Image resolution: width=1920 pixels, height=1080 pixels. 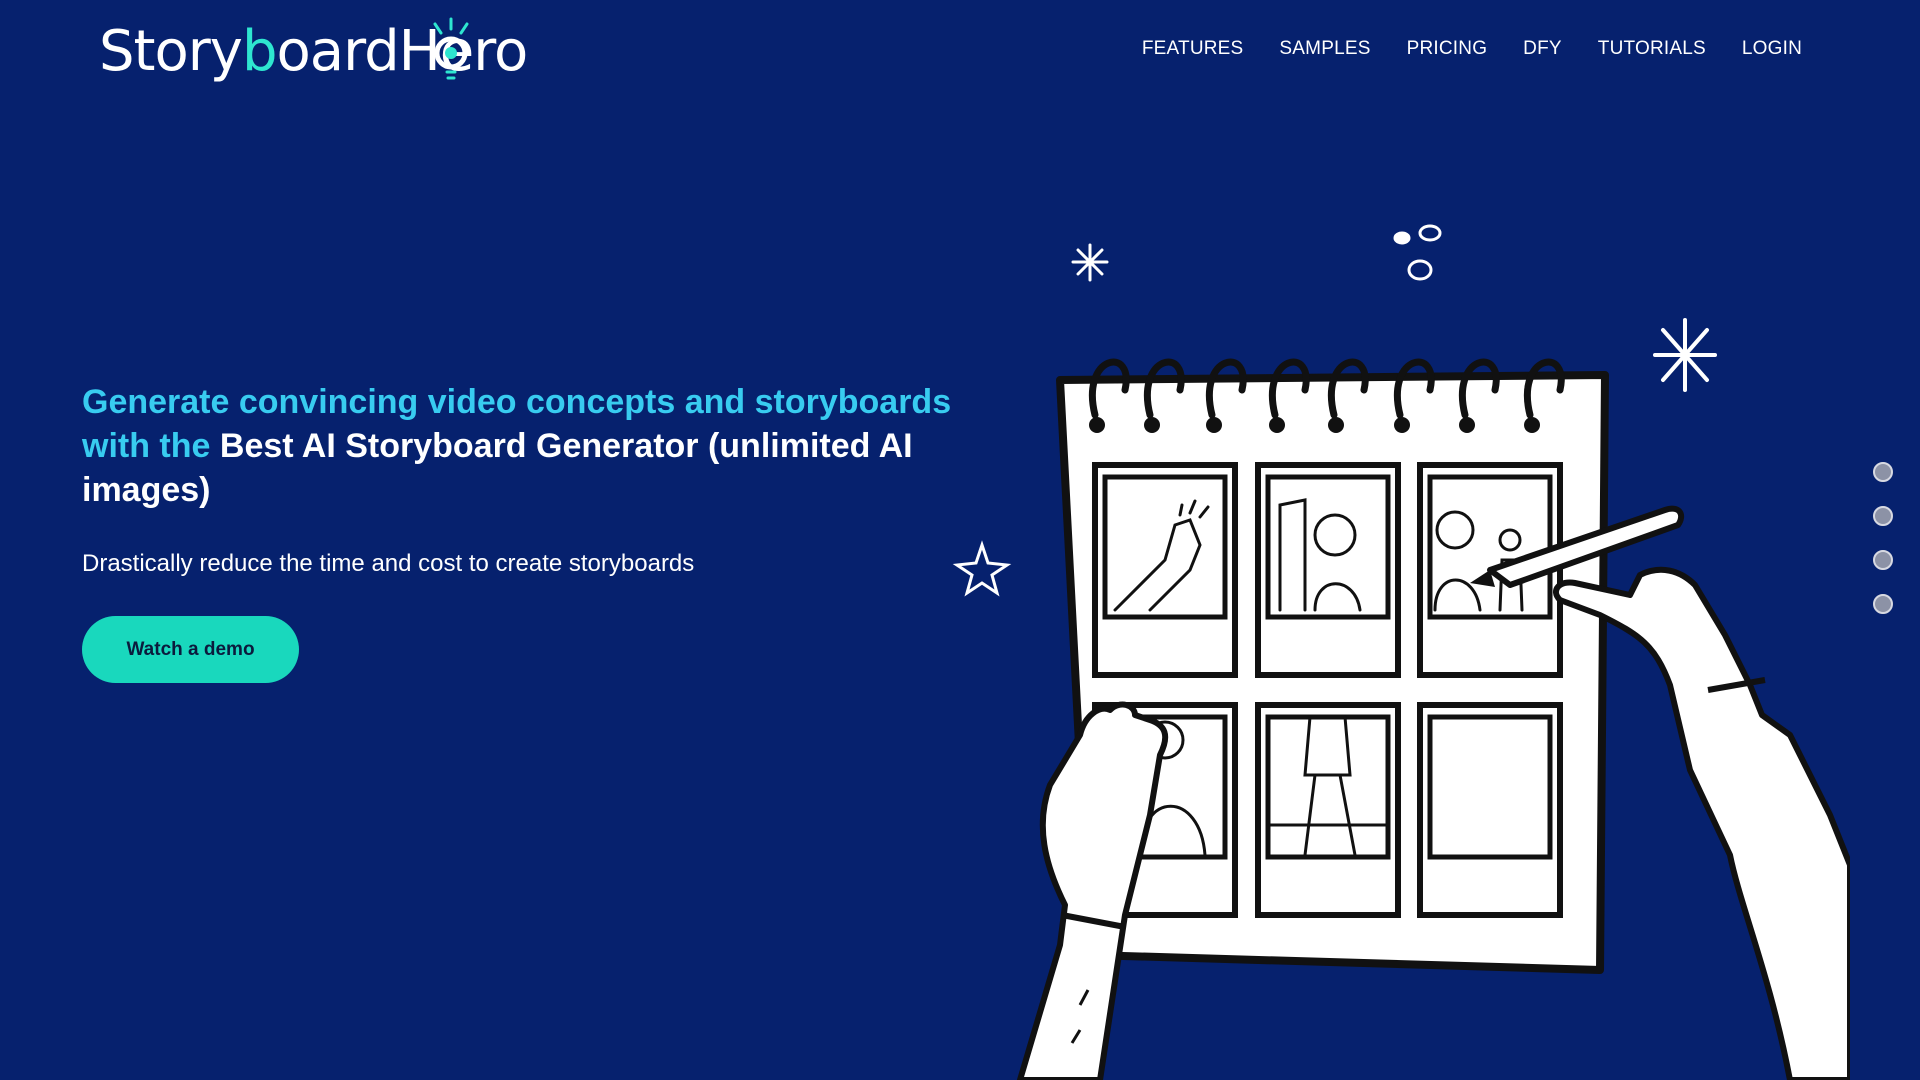 I want to click on nav-samples: SAMPLES, so click(x=1324, y=49).